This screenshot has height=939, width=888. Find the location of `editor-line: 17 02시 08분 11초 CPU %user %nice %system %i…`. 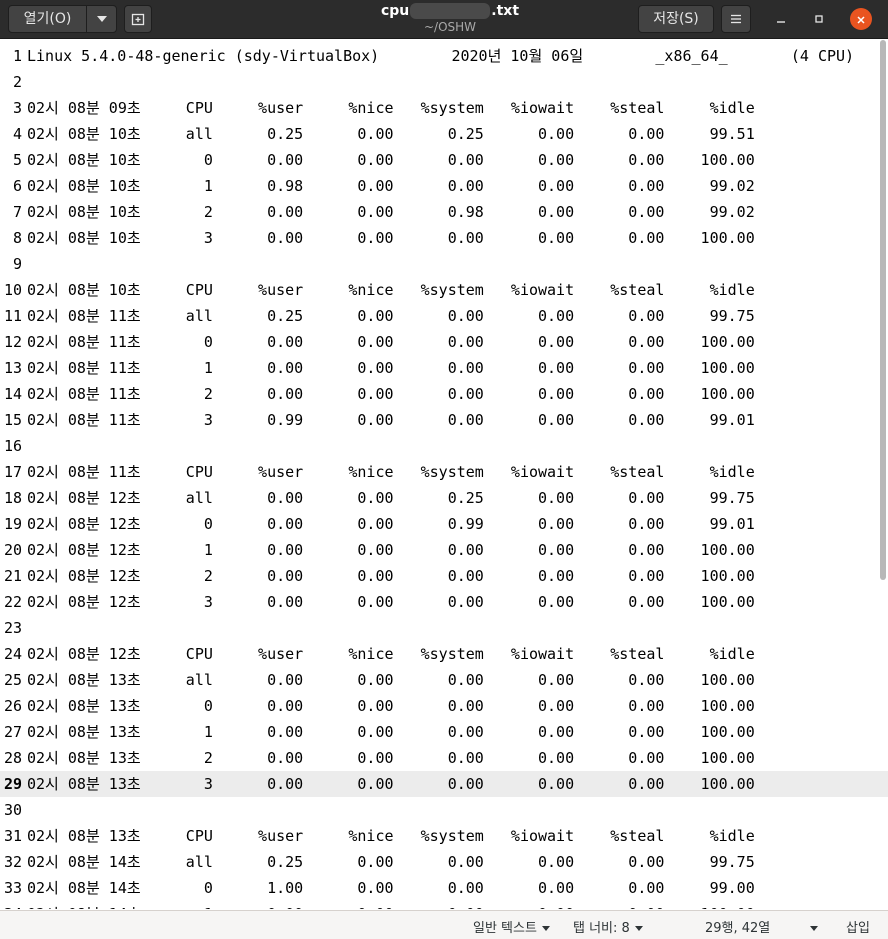

editor-line: 17 02시 08분 11초 CPU %user %nice %system %i… is located at coordinates (444, 472).